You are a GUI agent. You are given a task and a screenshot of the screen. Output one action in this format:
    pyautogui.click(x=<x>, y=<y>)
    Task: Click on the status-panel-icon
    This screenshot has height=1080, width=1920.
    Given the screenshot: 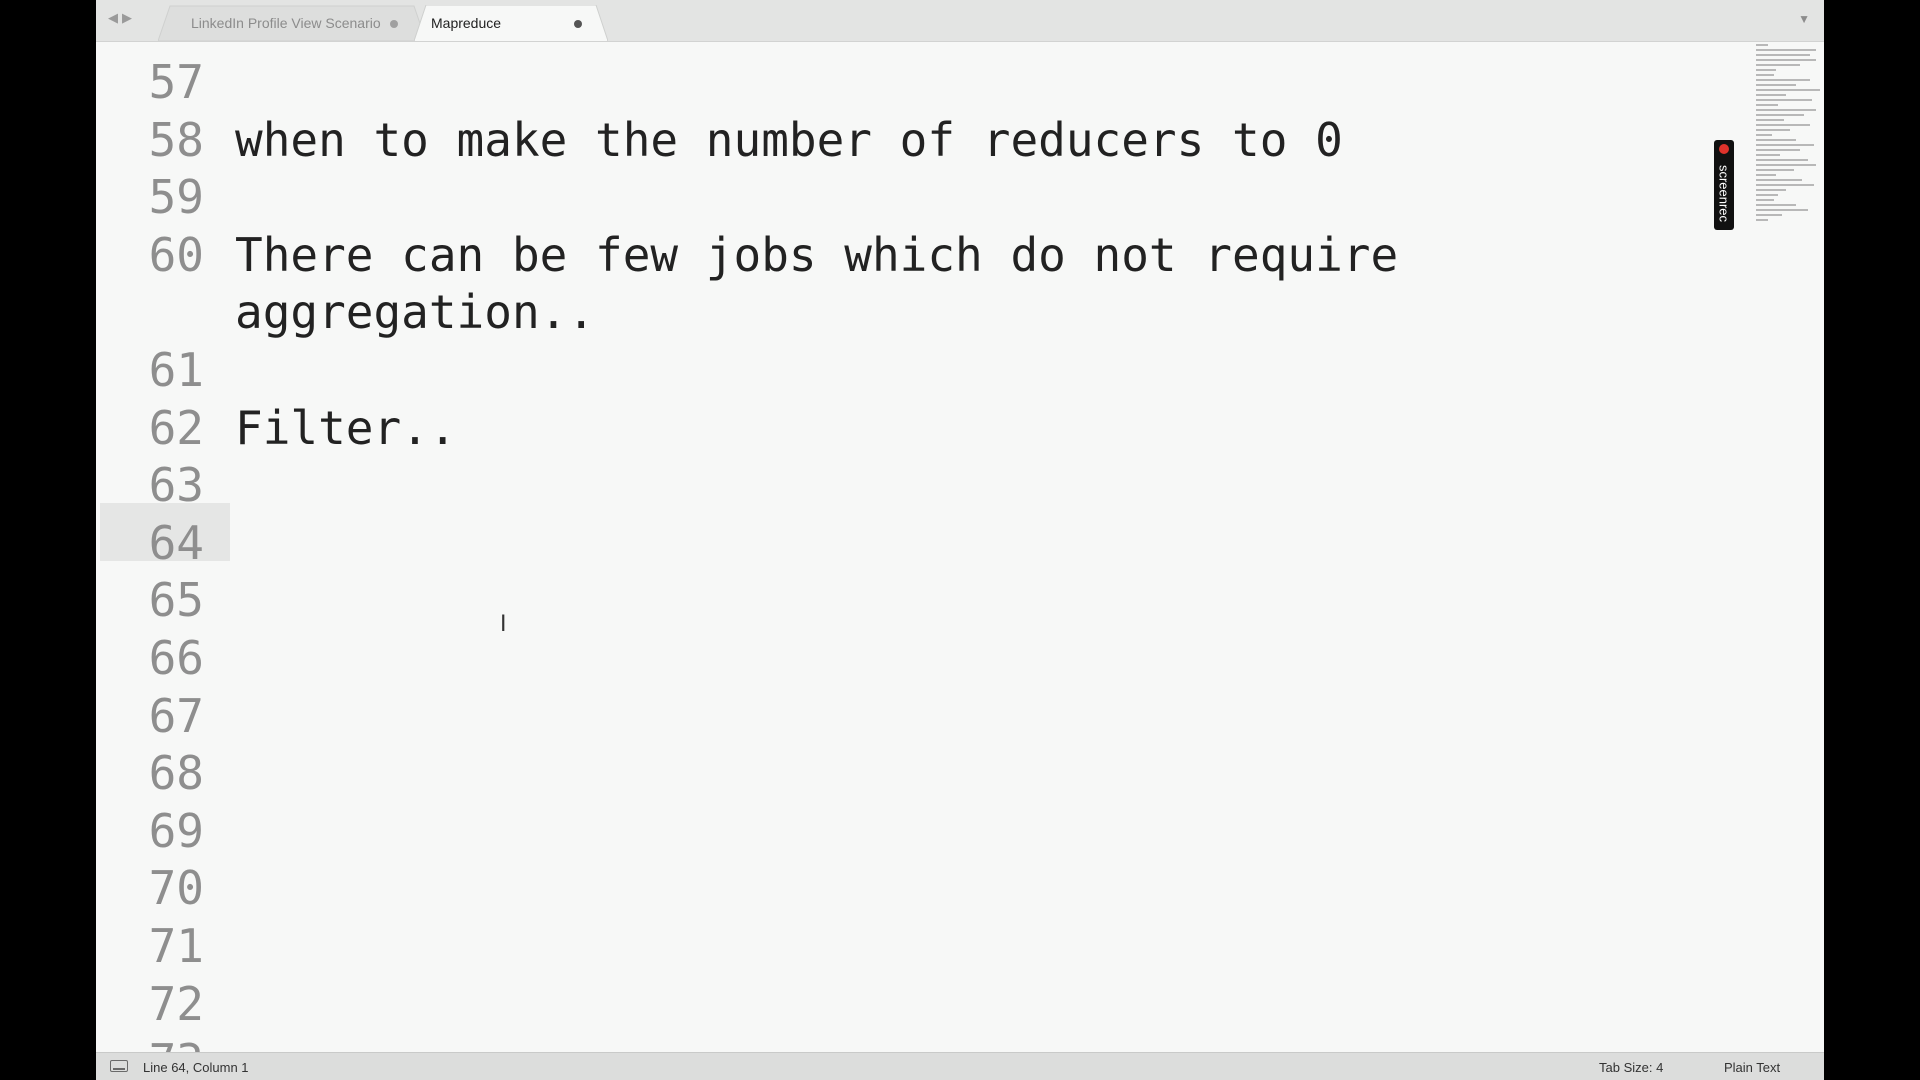 What is the action you would take?
    pyautogui.click(x=119, y=1066)
    